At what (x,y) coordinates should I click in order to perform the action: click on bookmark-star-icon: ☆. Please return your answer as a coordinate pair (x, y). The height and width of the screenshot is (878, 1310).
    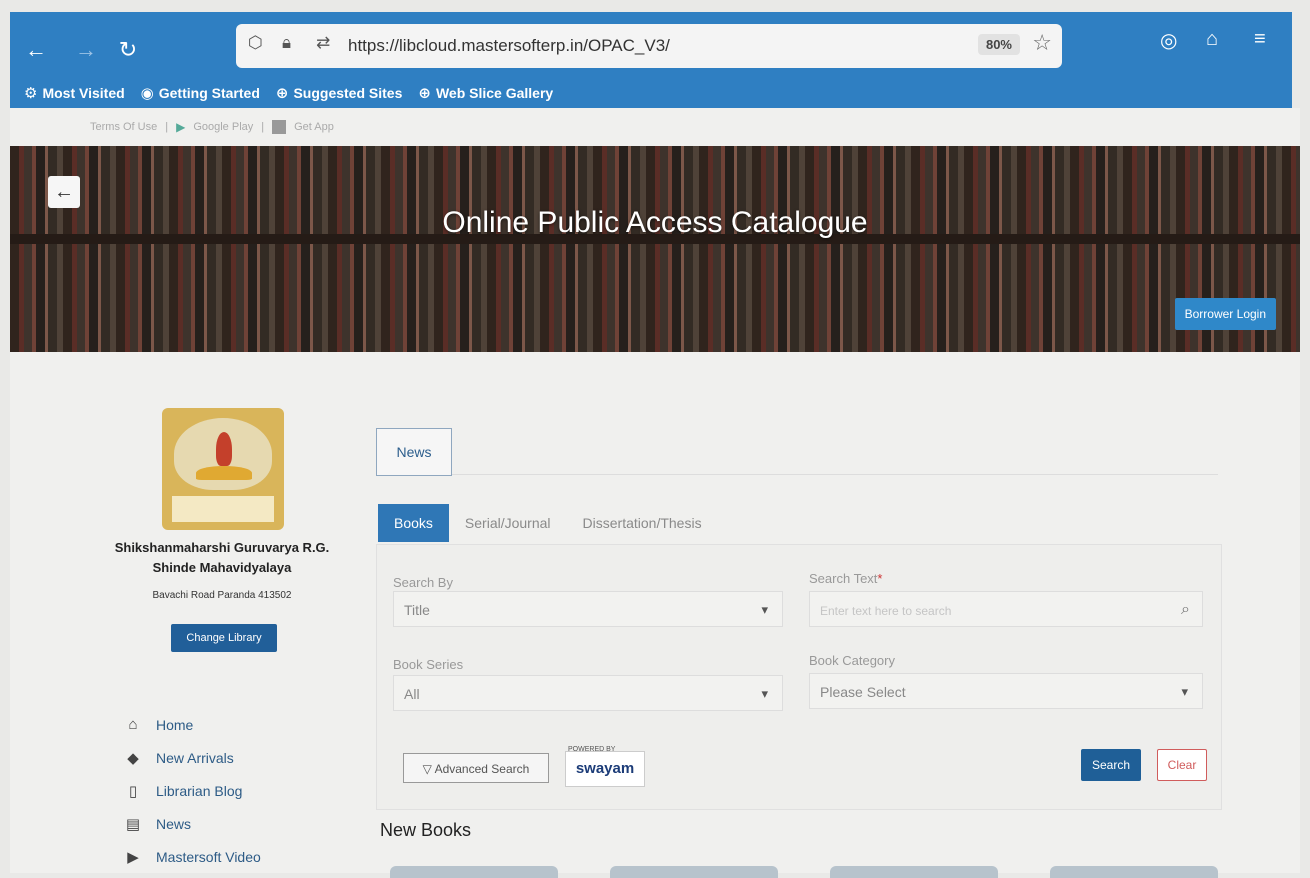
    Looking at the image, I should click on (1042, 43).